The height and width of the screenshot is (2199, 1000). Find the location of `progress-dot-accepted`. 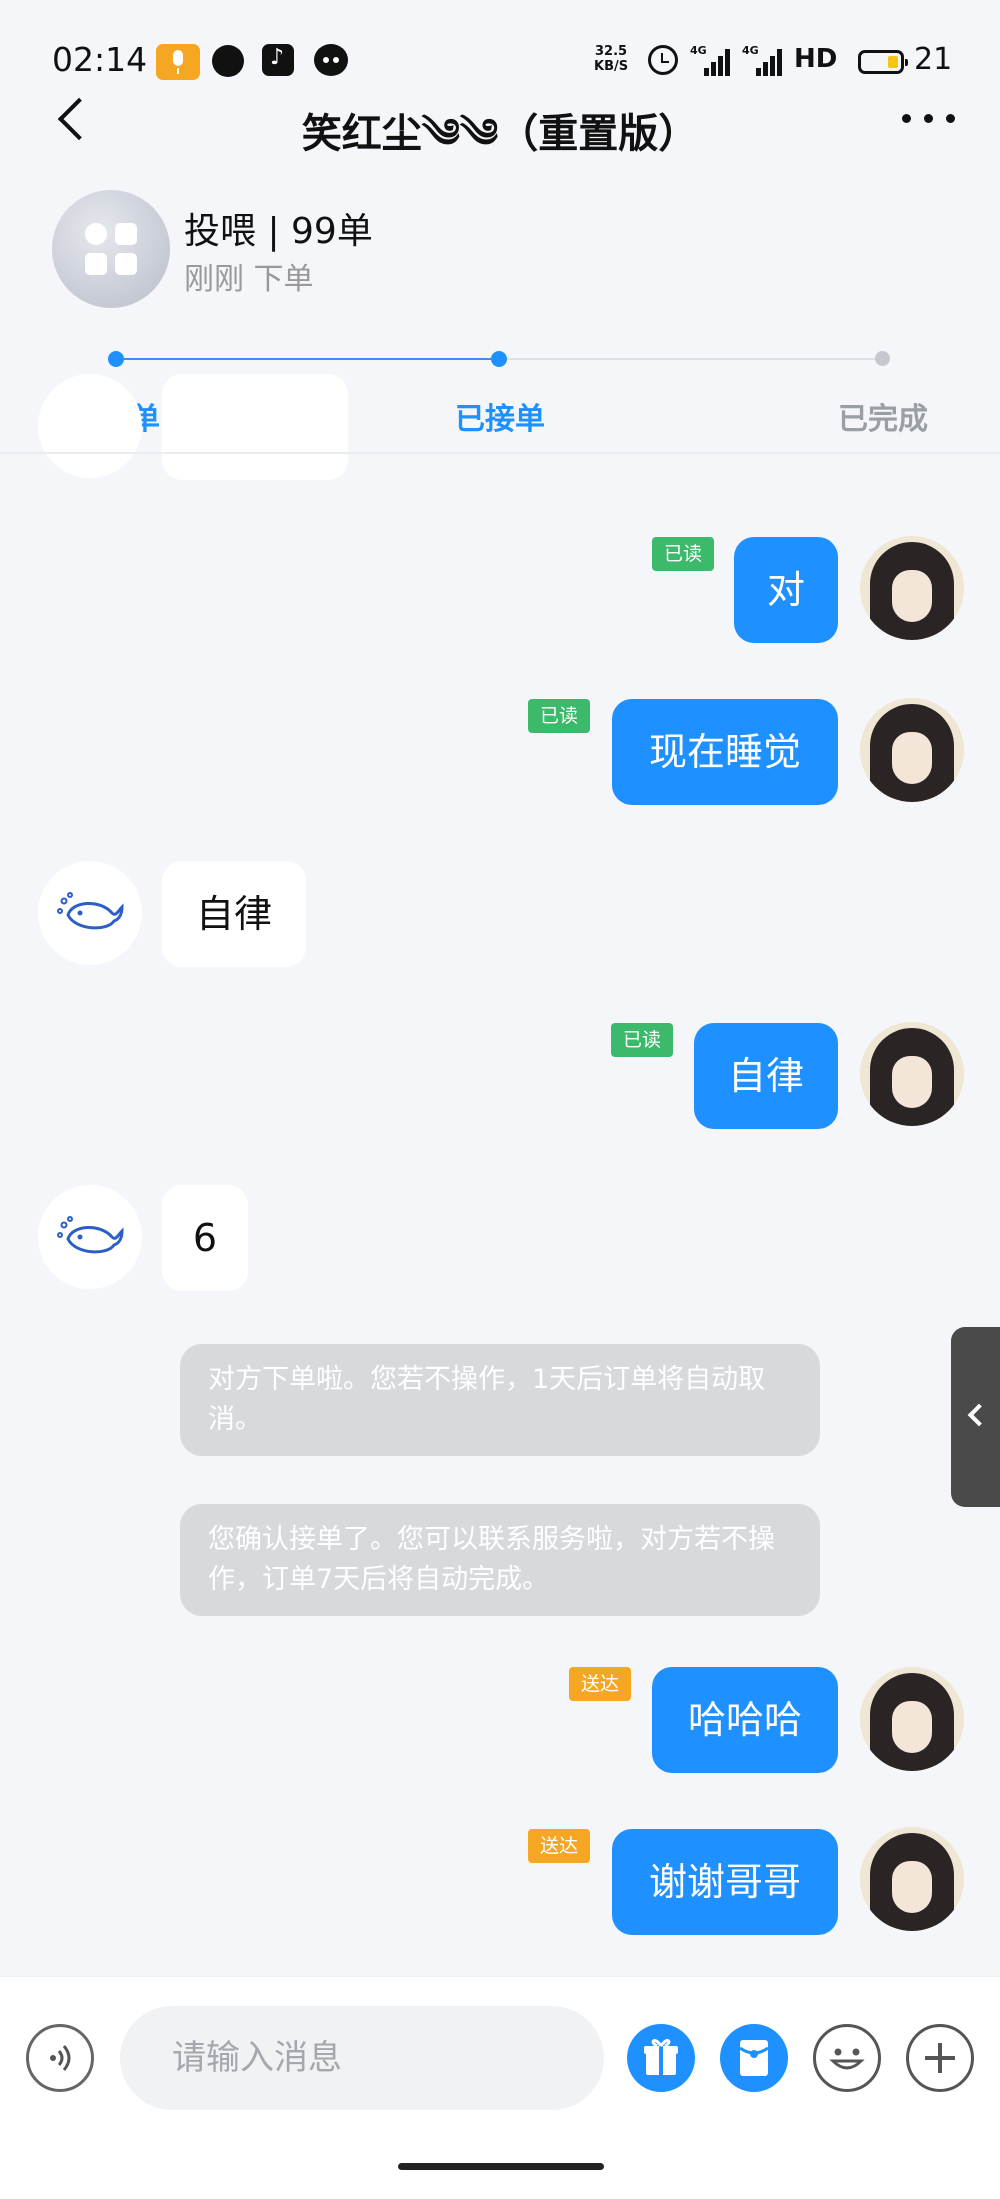

progress-dot-accepted is located at coordinates (499, 359).